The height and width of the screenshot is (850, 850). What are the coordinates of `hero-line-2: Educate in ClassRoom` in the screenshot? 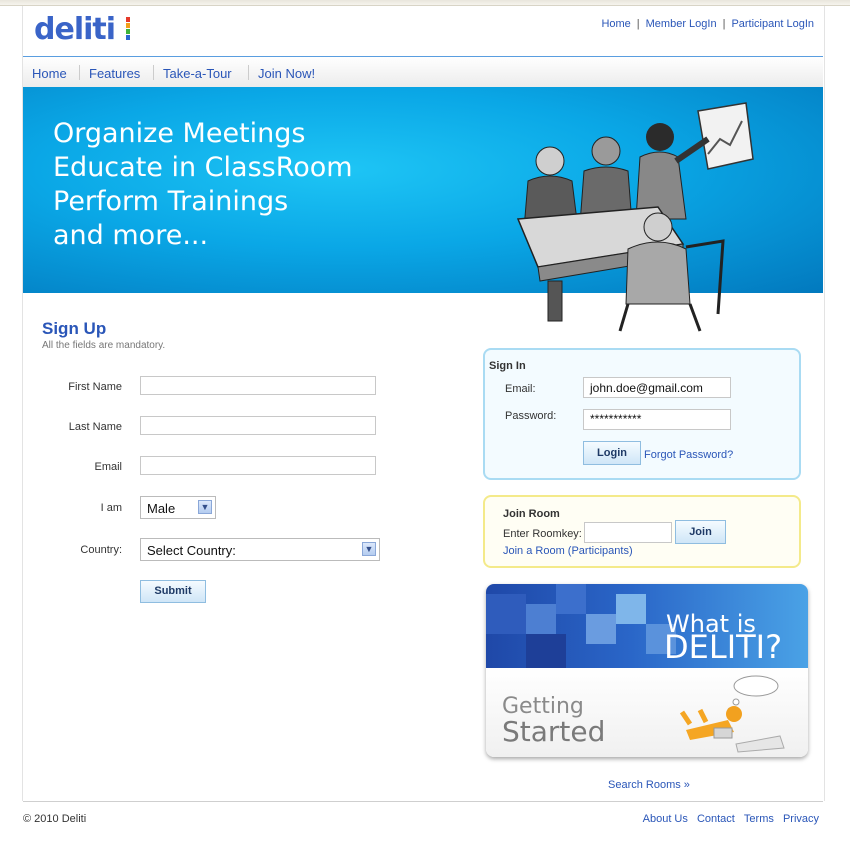 It's located at (203, 167).